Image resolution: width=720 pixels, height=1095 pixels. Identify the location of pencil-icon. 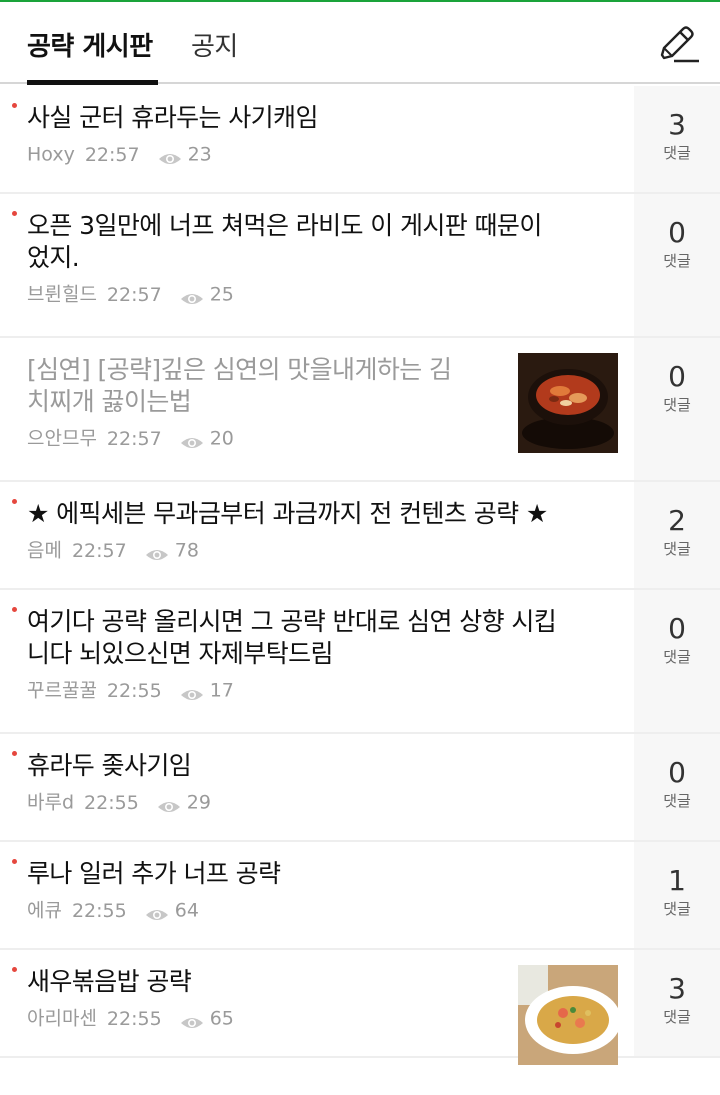
(679, 44).